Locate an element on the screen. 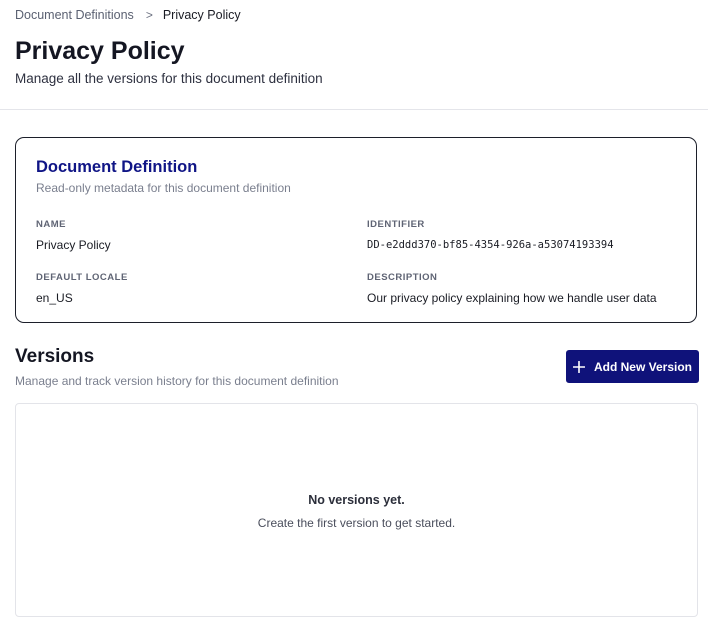  versions-title: Versions is located at coordinates (55, 356).